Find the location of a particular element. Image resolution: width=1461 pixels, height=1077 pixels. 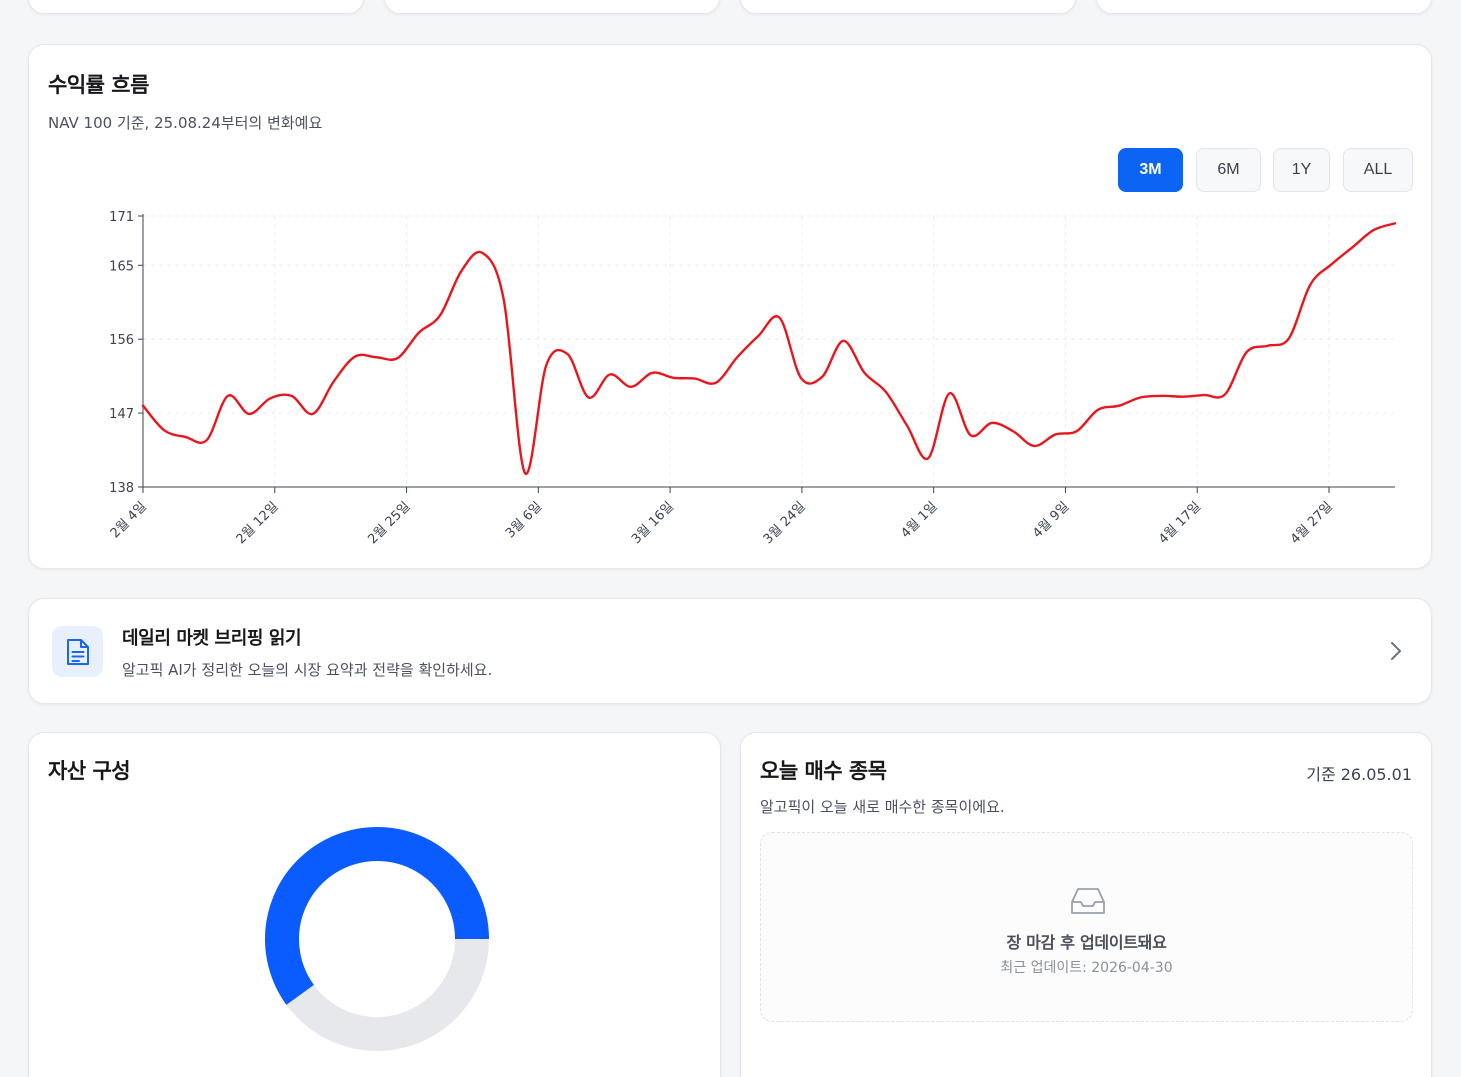

buy-subtitle: 알고픽이 오늘 새로 매수한 종목이에요. is located at coordinates (882, 807).